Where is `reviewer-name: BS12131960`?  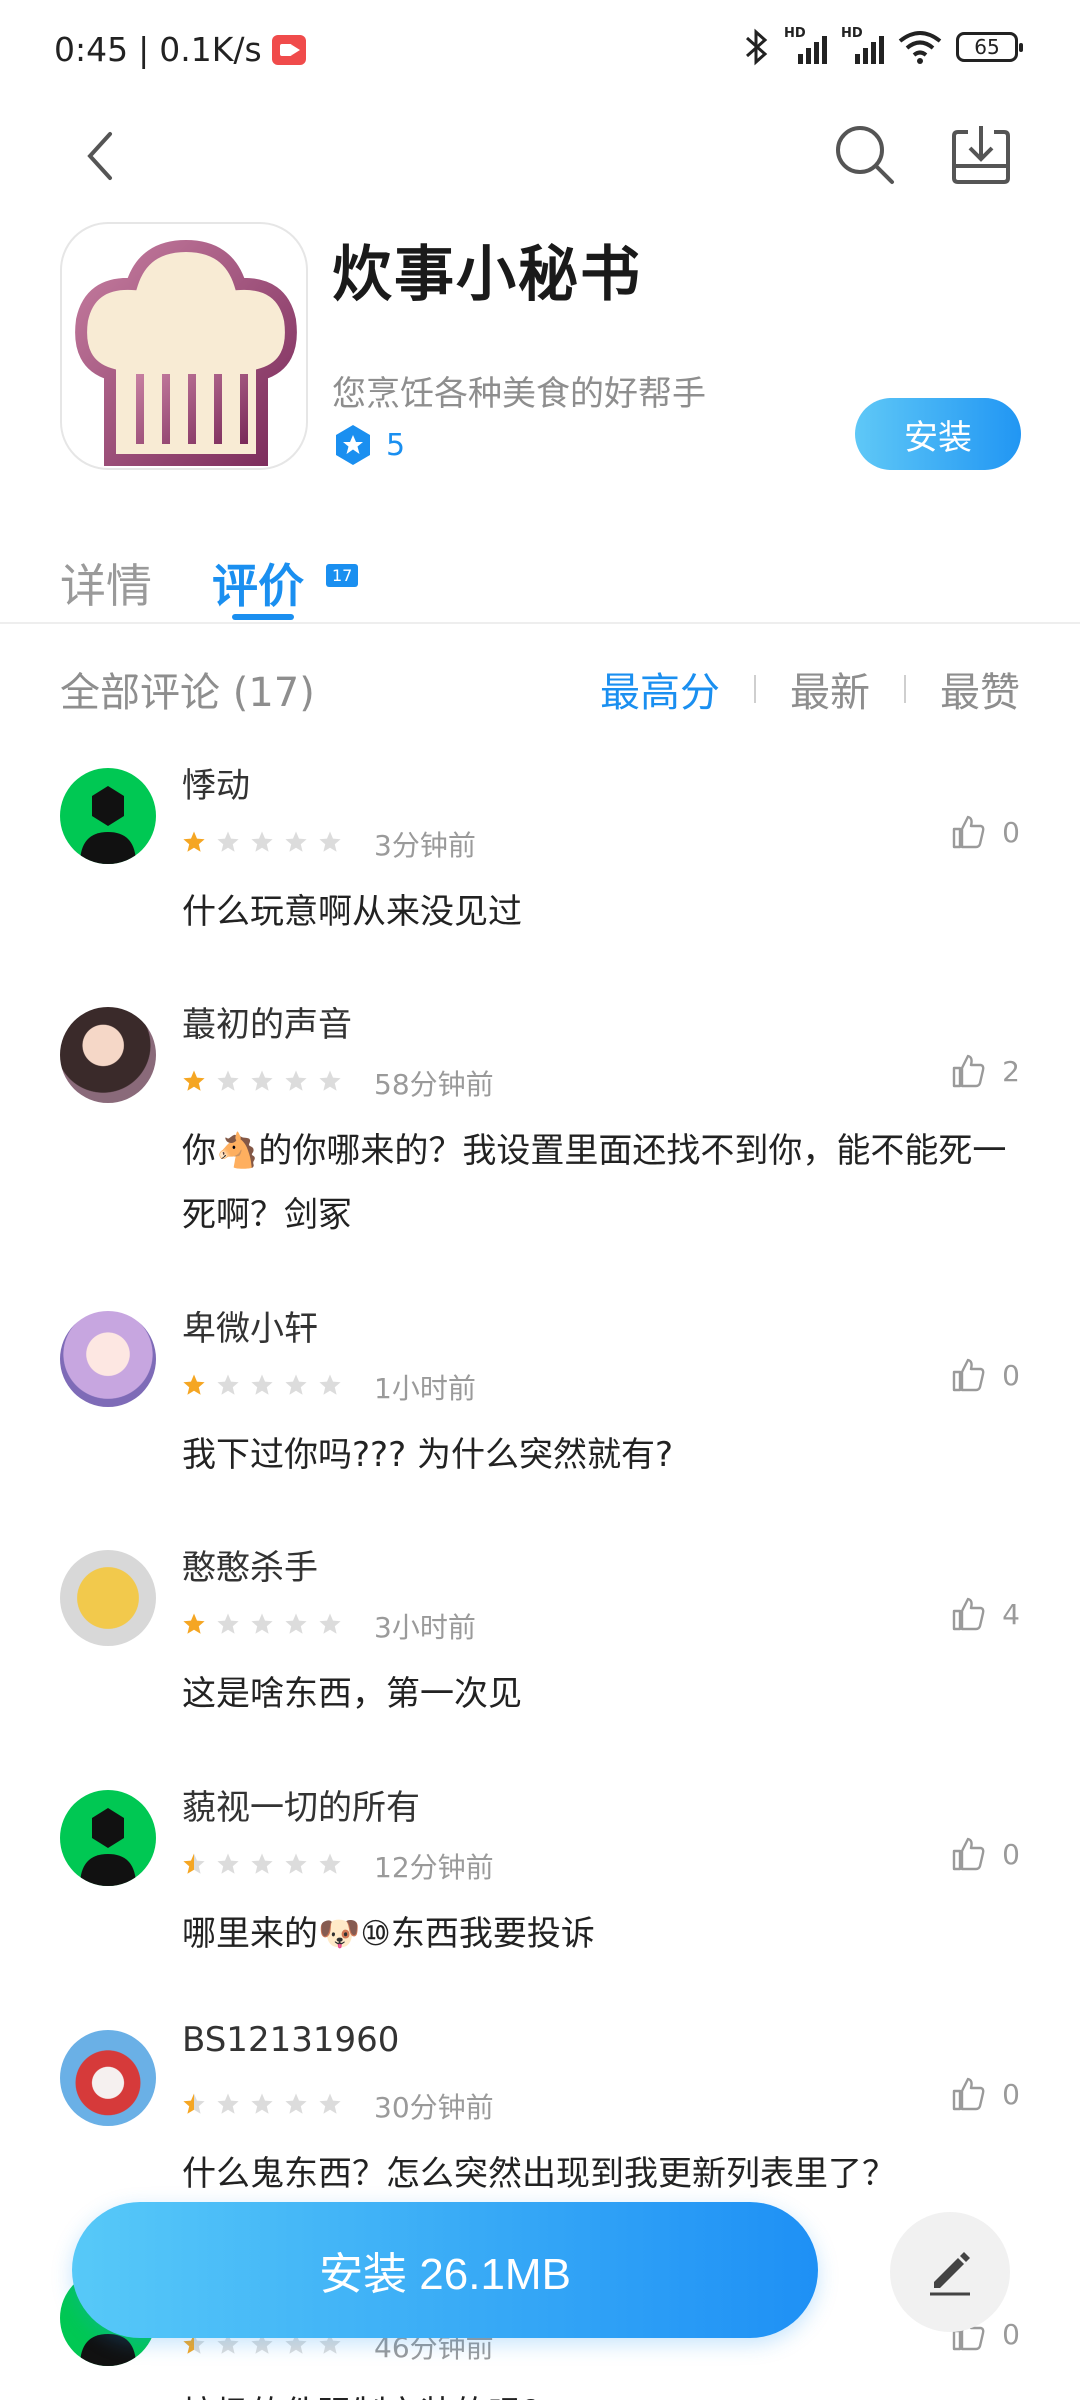
reviewer-name: BS12131960 is located at coordinates (291, 2040).